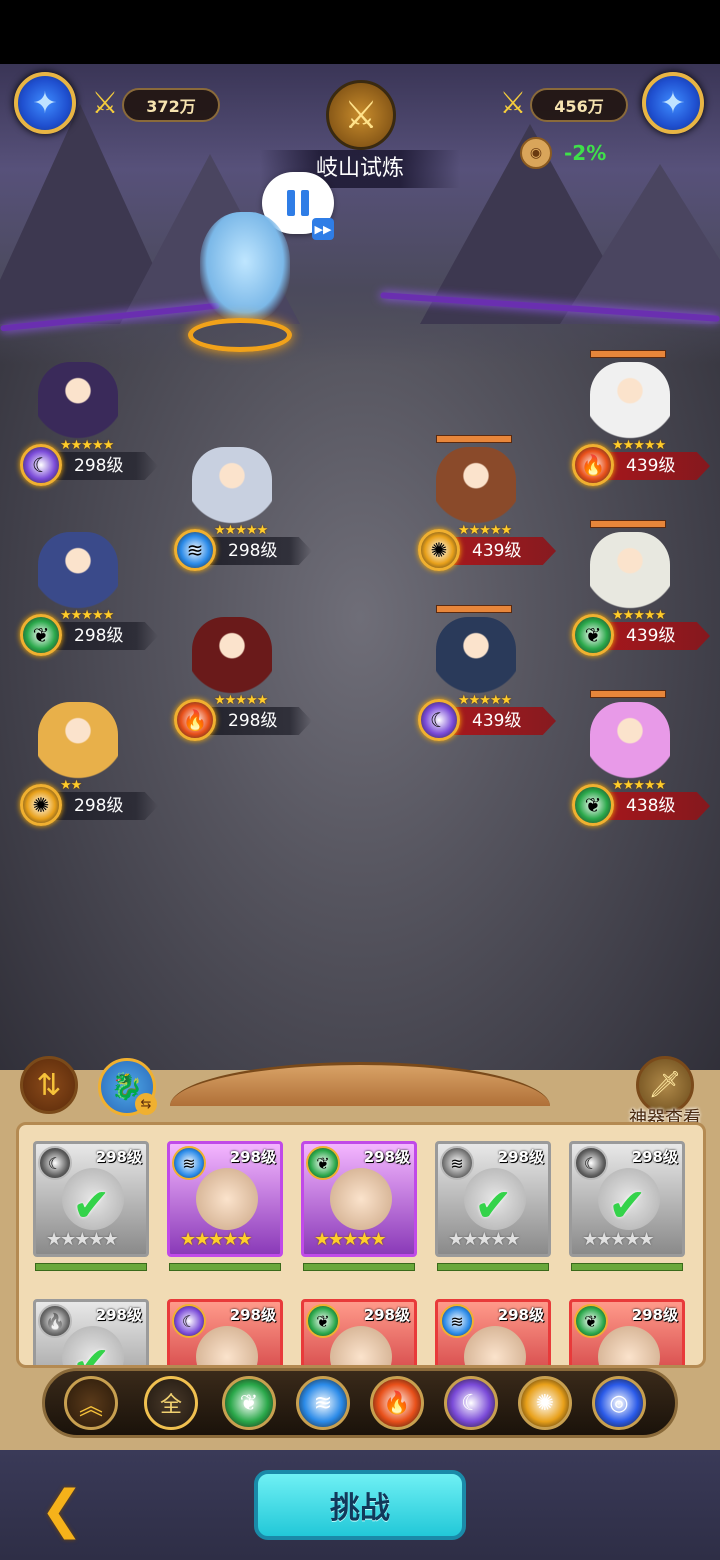  Describe the element at coordinates (240, 335) in the screenshot. I see `pet-ring` at that location.